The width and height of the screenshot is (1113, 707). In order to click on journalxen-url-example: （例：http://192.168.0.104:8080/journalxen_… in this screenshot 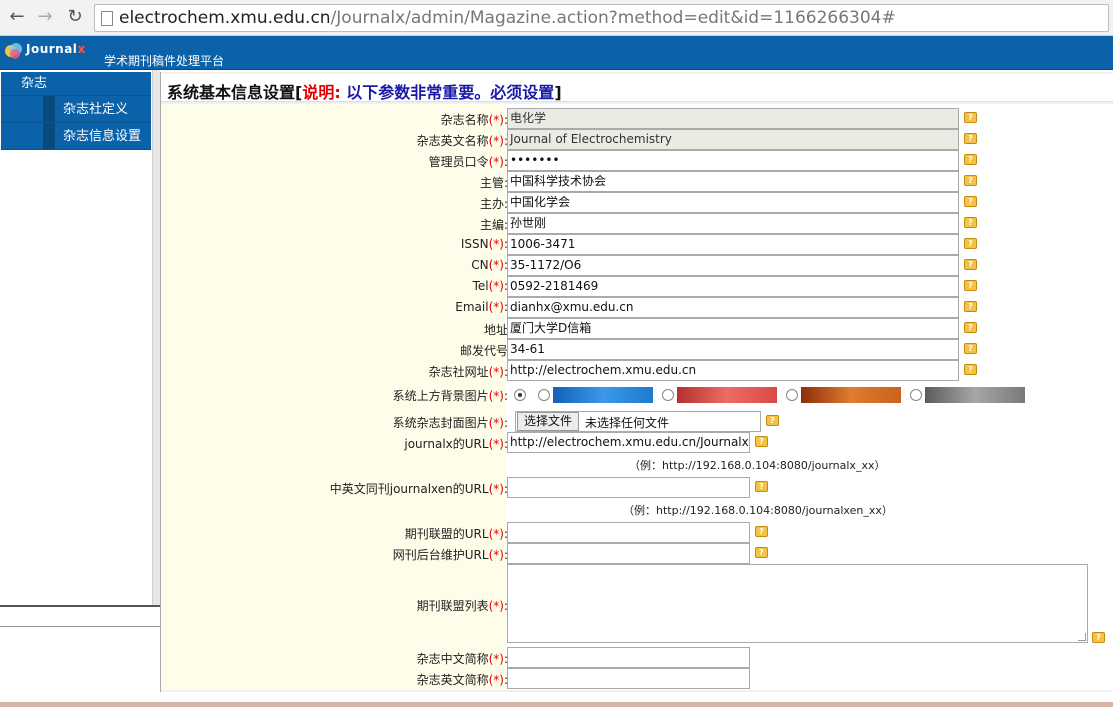, I will do `click(758, 510)`.